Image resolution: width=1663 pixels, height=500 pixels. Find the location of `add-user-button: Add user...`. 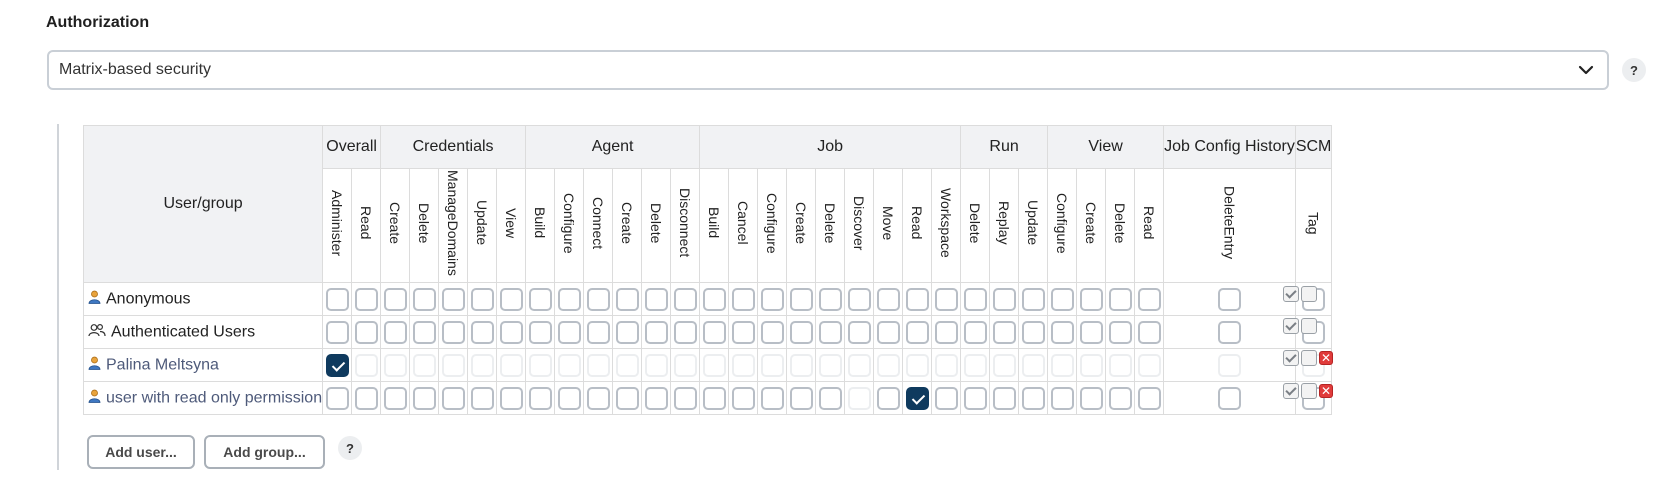

add-user-button: Add user... is located at coordinates (141, 452).